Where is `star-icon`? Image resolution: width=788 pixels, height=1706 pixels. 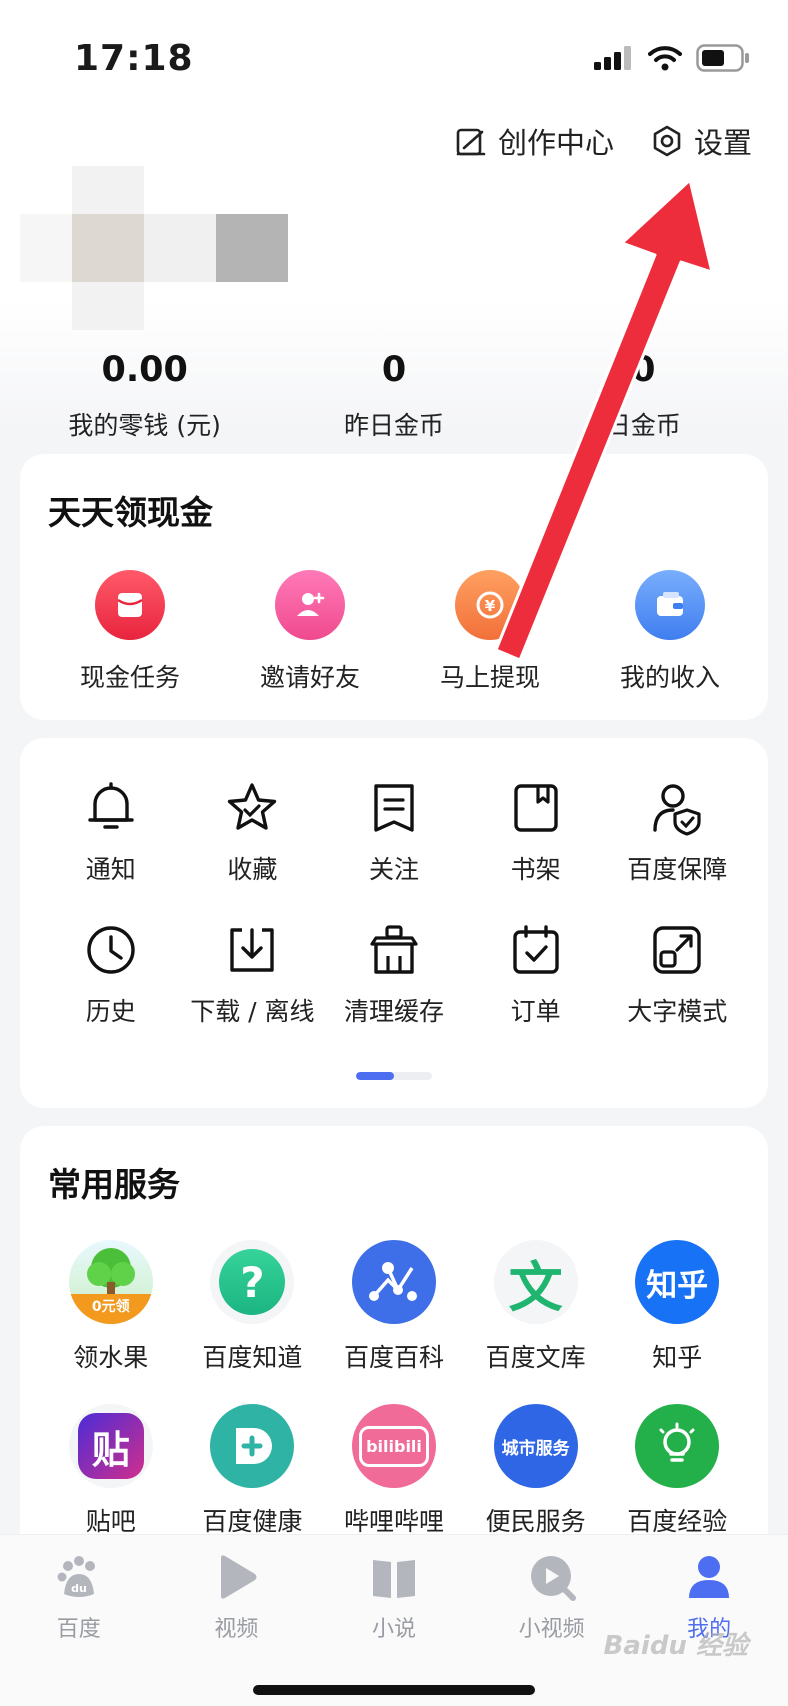 star-icon is located at coordinates (252, 808).